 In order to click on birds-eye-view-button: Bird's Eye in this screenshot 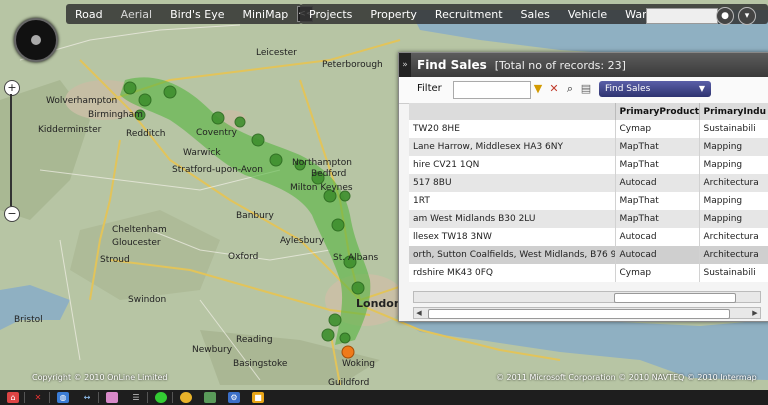, I will do `click(197, 14)`.